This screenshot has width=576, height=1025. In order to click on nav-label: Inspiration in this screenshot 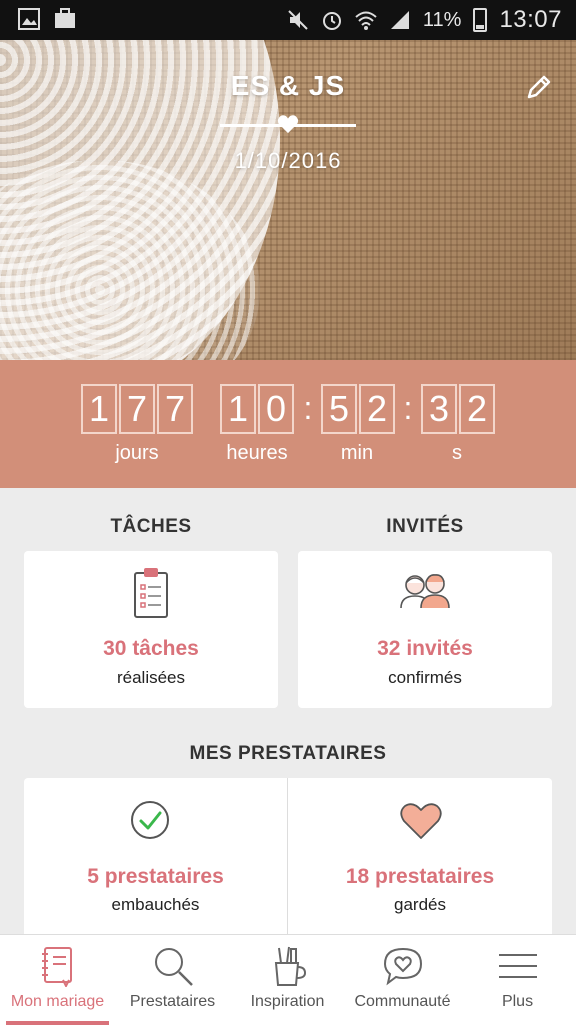, I will do `click(287, 1001)`.